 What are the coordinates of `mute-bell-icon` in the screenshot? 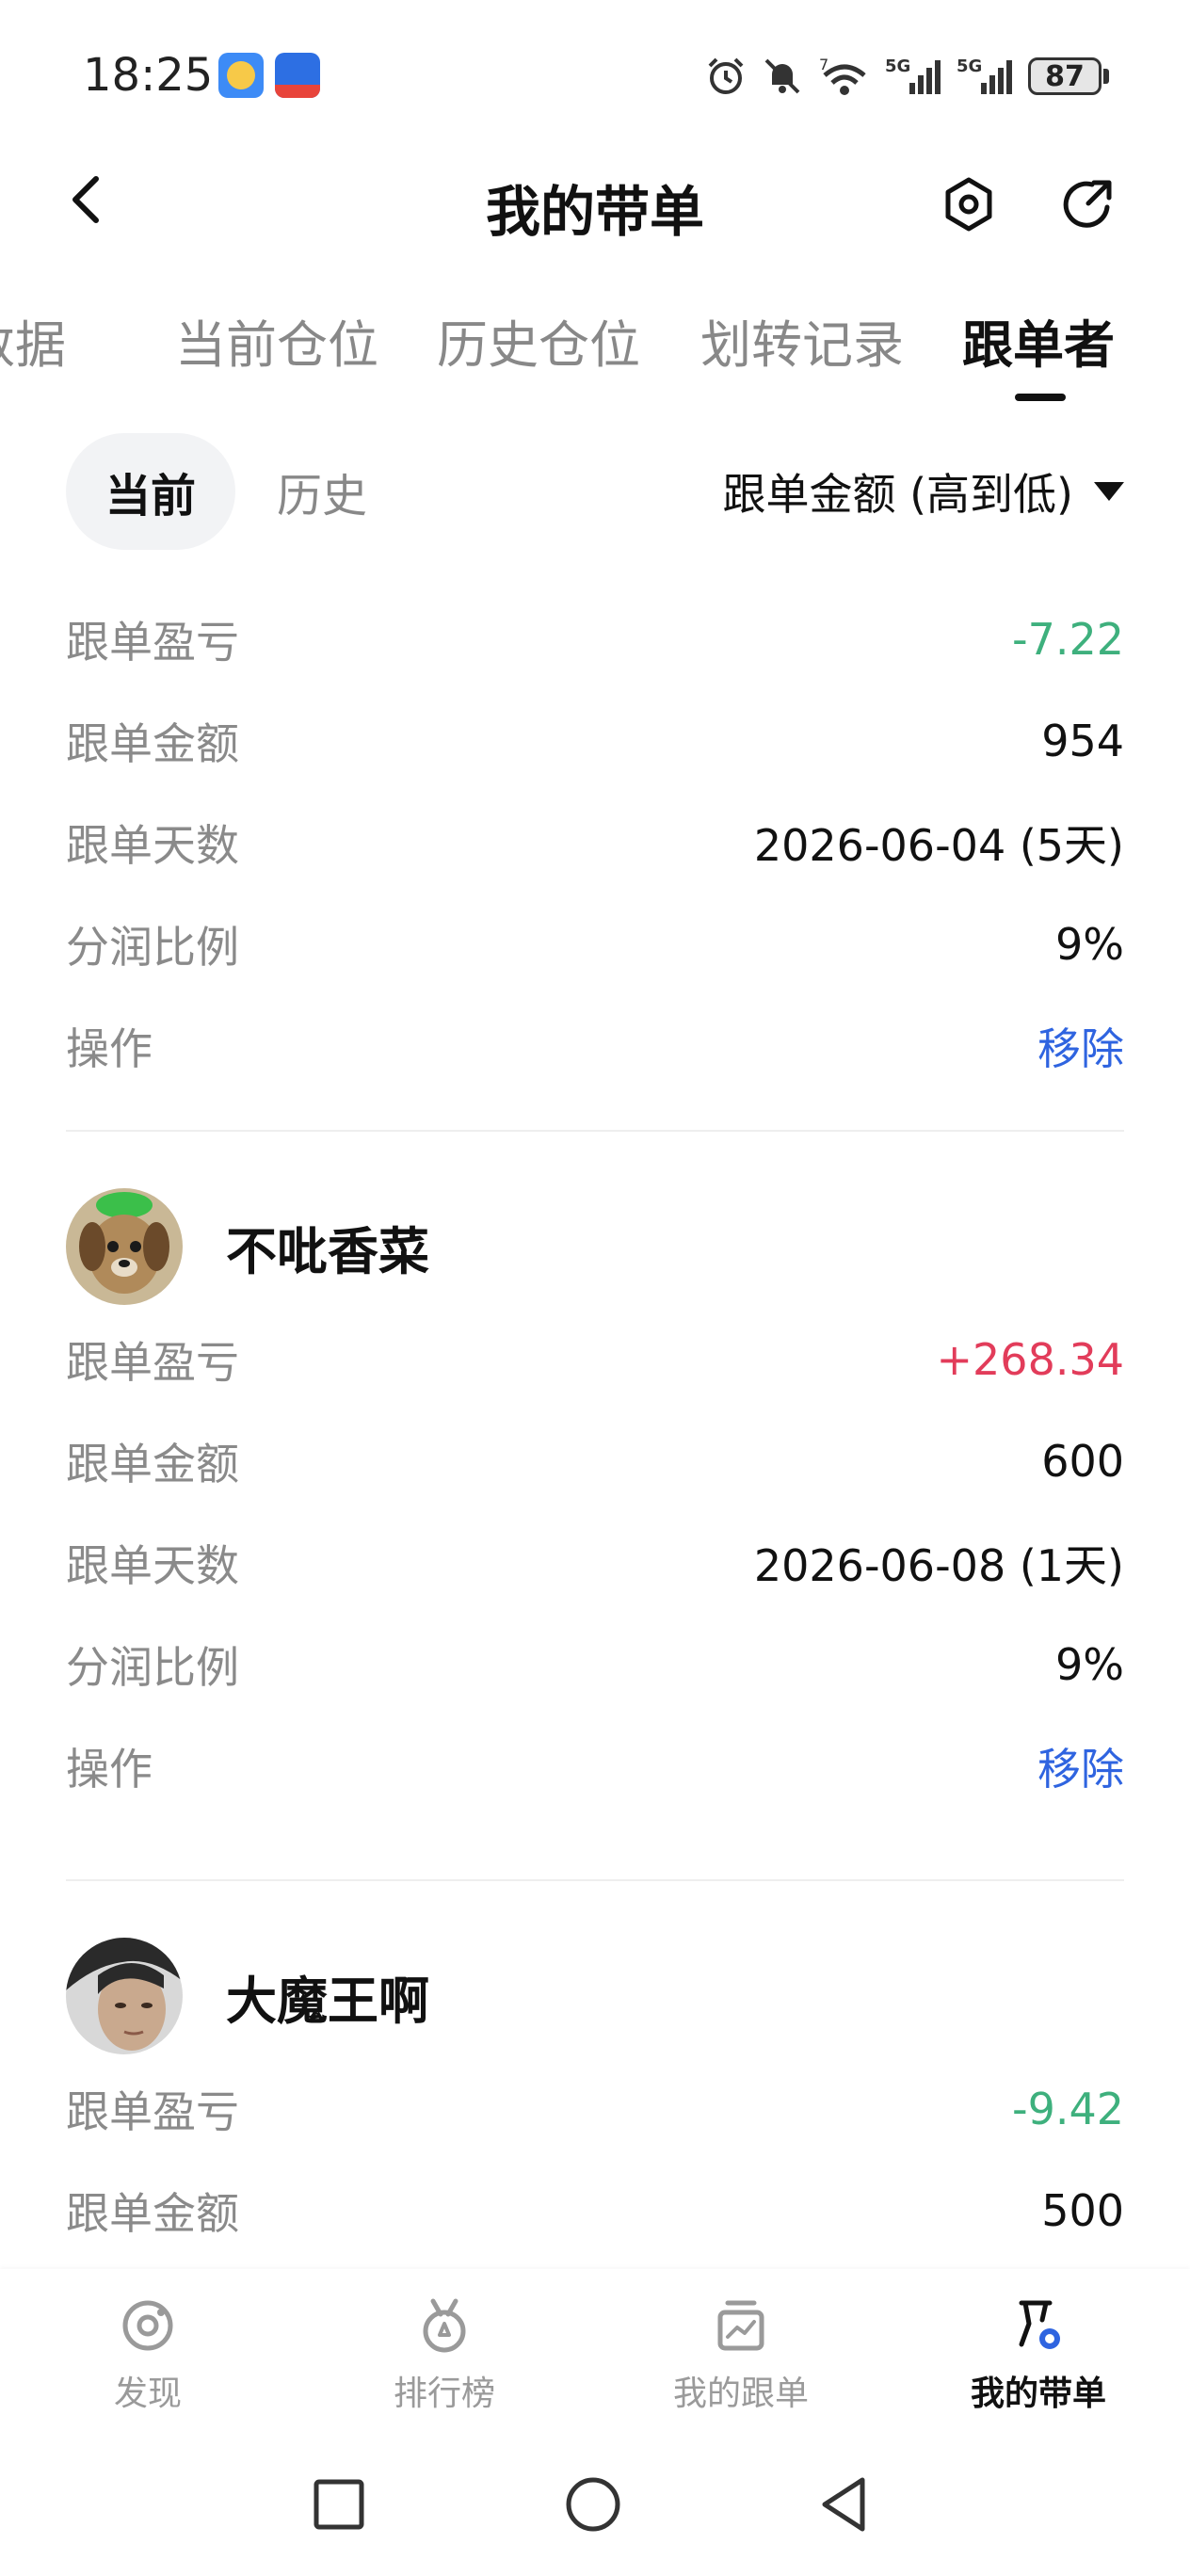 It's located at (782, 76).